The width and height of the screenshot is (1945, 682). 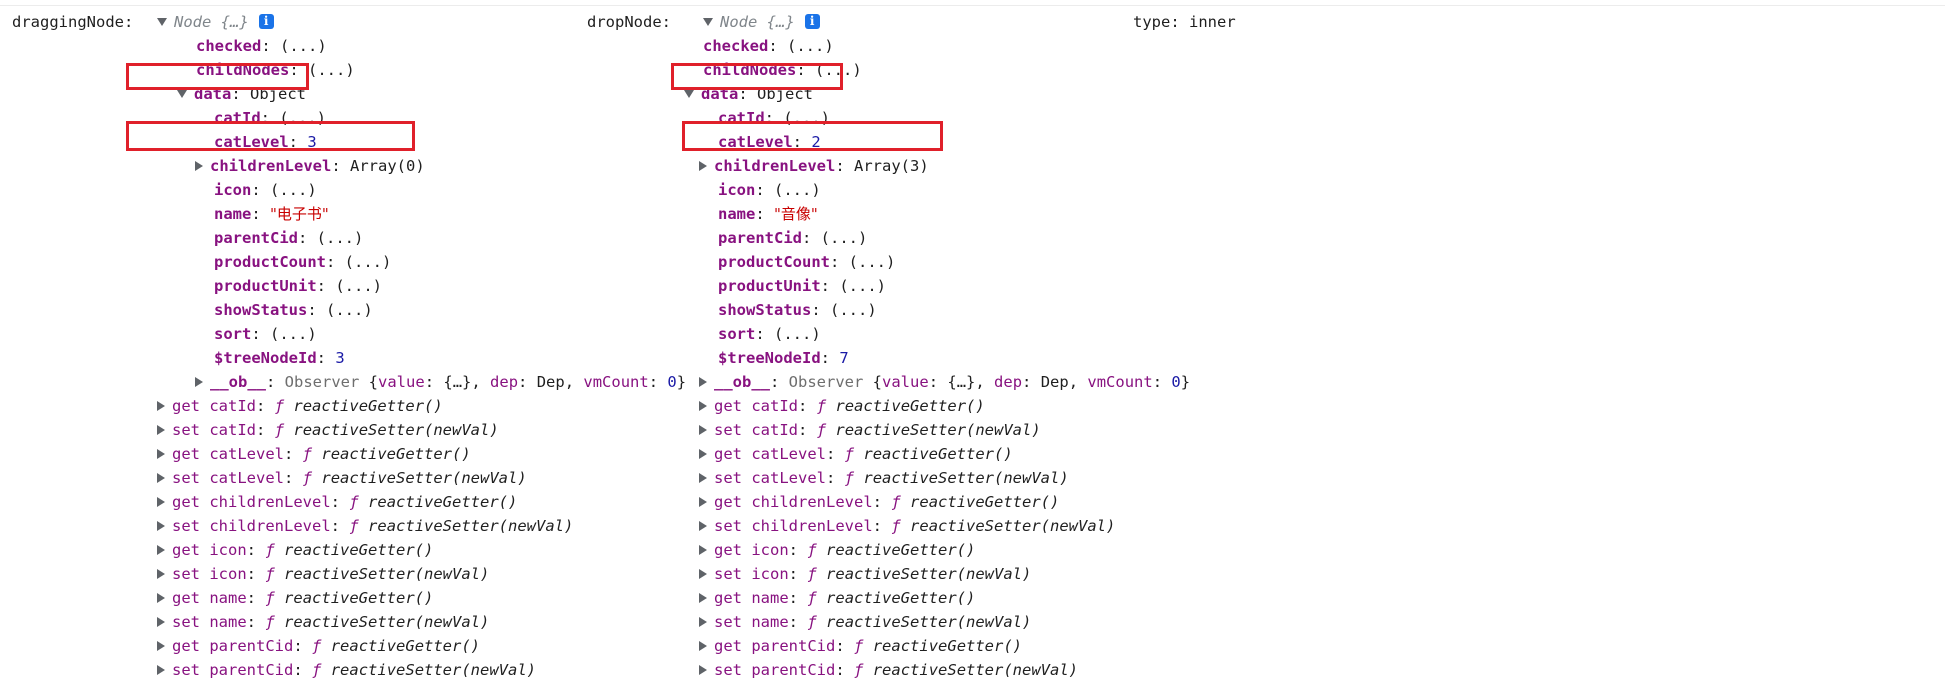 What do you see at coordinates (783, 358) in the screenshot?
I see `prop-treenodeid: $treeNodeId: 7` at bounding box center [783, 358].